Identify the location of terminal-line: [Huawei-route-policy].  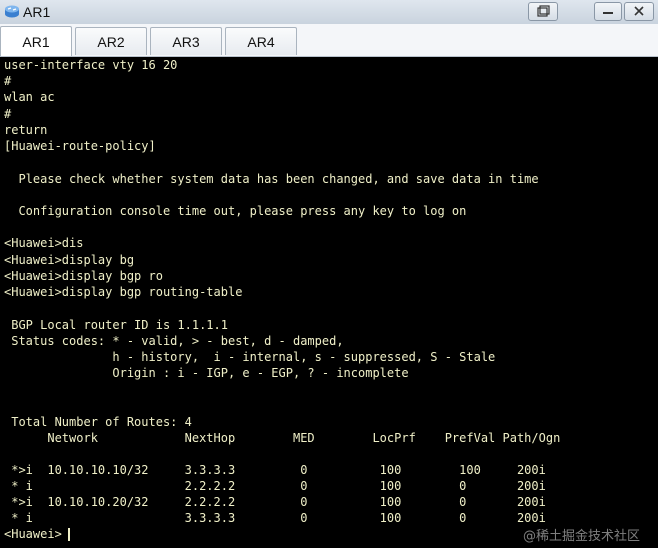
(80, 146).